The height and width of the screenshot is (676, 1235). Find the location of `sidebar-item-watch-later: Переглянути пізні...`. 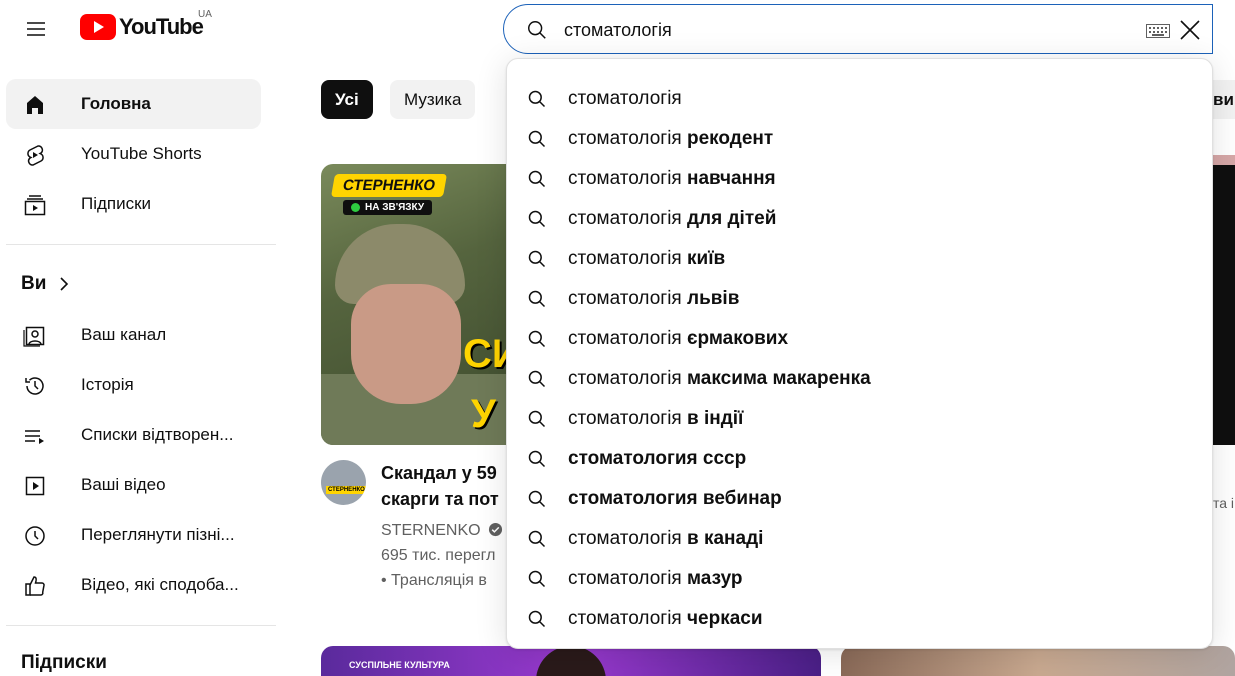

sidebar-item-watch-later: Переглянути пізні... is located at coordinates (133, 535).